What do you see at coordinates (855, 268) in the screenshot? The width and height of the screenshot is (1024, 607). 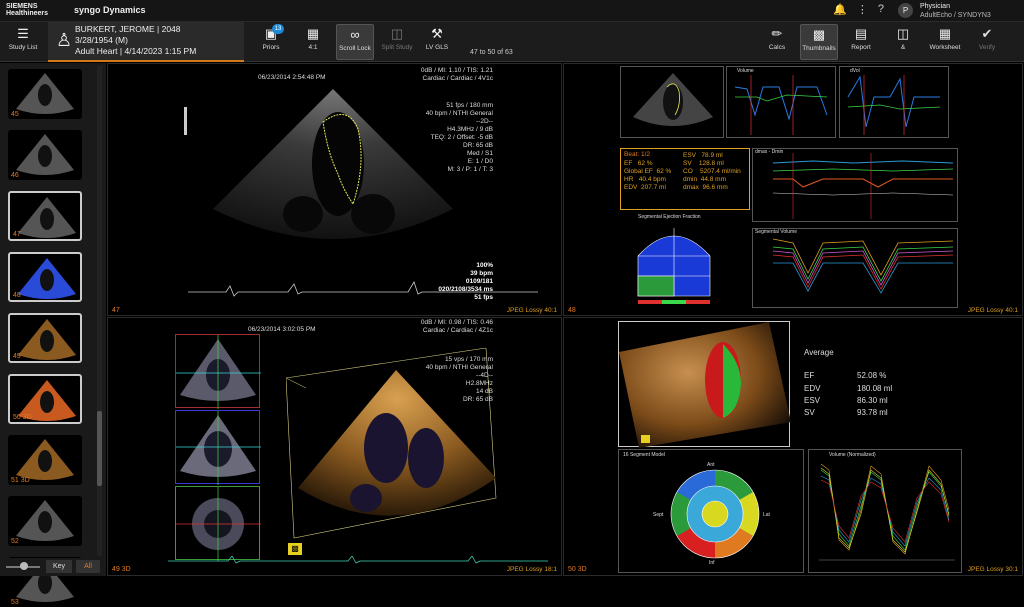 I see `vp2-segmental-volume-graph: Segmental Volume` at bounding box center [855, 268].